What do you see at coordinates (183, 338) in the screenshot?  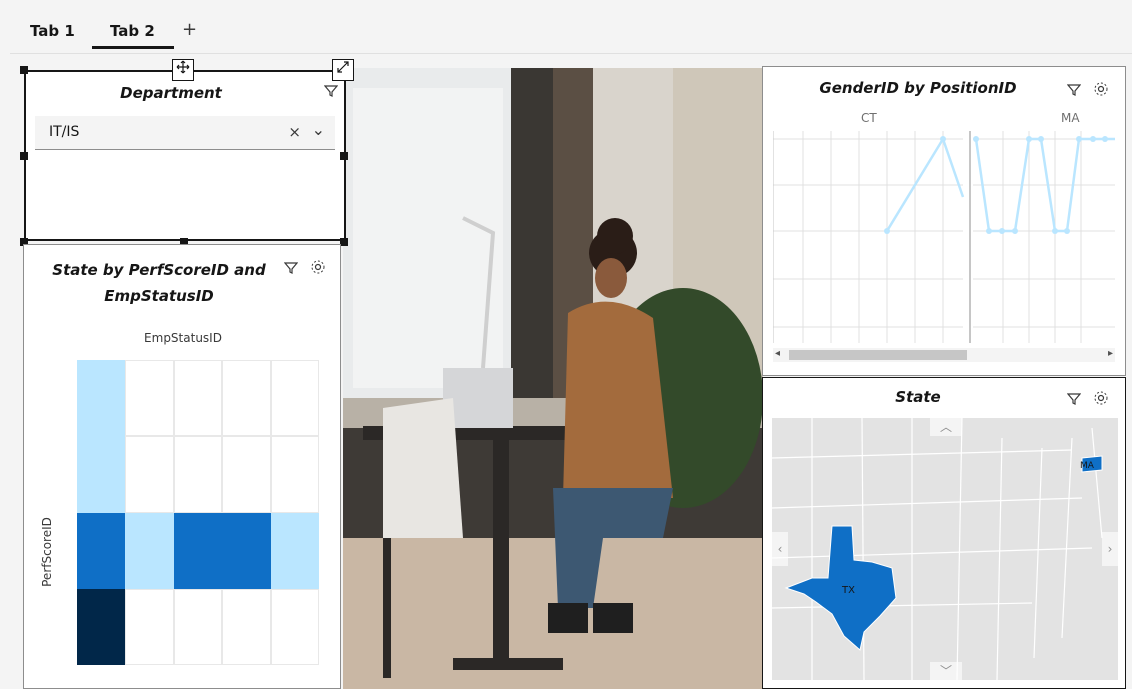 I see `heatmap-x-axis-label: EmpStatusID` at bounding box center [183, 338].